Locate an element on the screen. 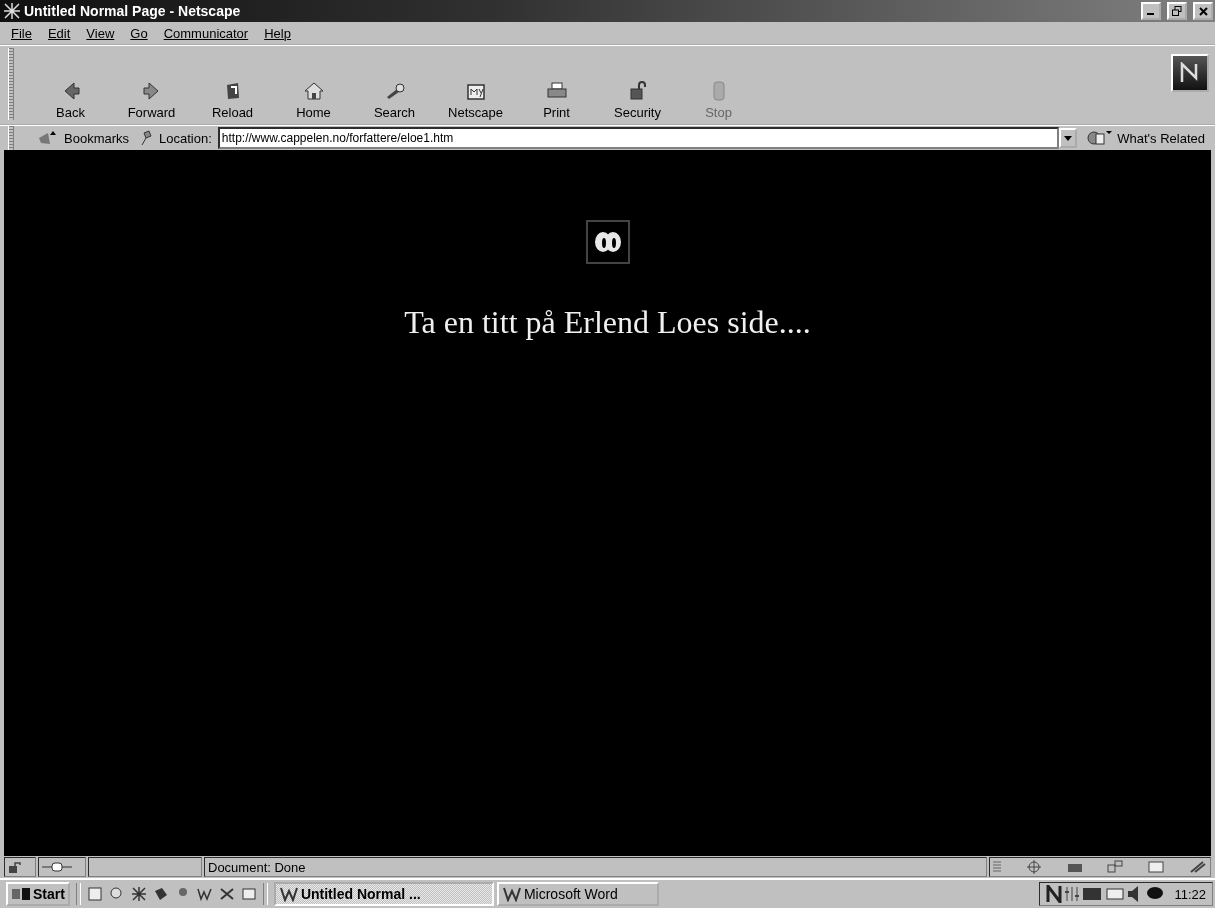 The image size is (1215, 908). toolbar-button: Forward is located at coordinates (151, 98).